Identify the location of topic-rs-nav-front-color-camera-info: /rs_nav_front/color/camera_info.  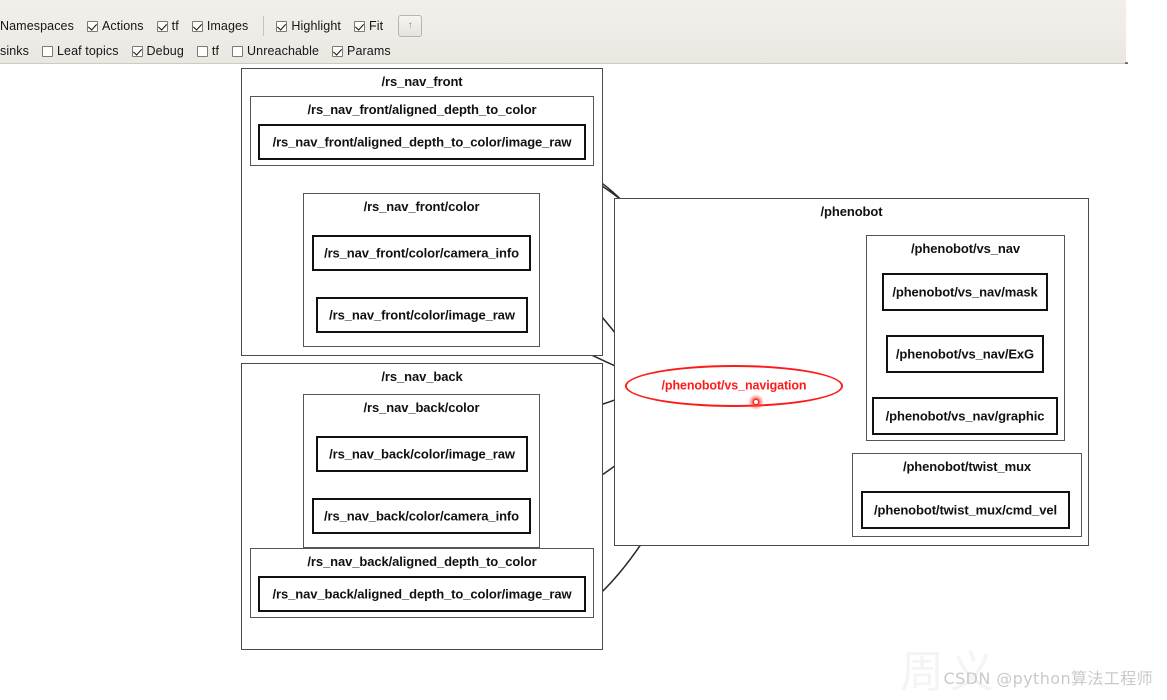
(421, 253).